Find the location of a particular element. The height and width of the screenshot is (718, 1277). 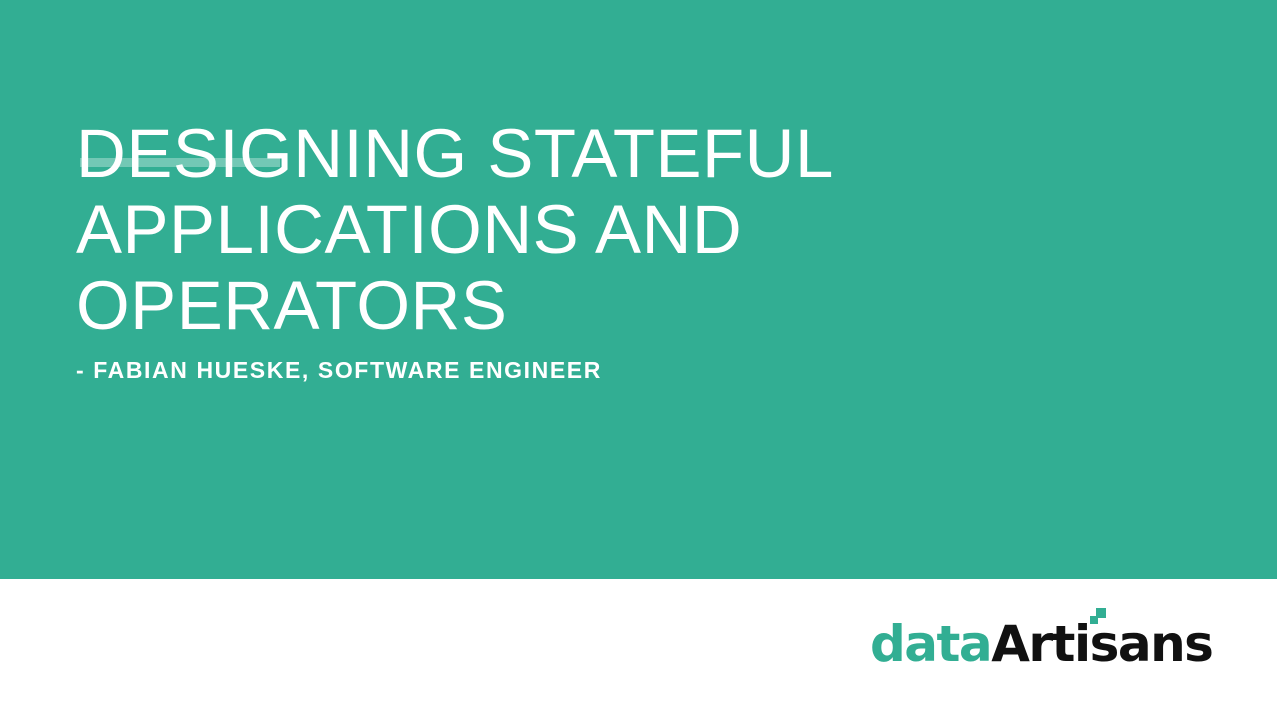

logo-wordmark: dataArtisans is located at coordinates (1042, 644).